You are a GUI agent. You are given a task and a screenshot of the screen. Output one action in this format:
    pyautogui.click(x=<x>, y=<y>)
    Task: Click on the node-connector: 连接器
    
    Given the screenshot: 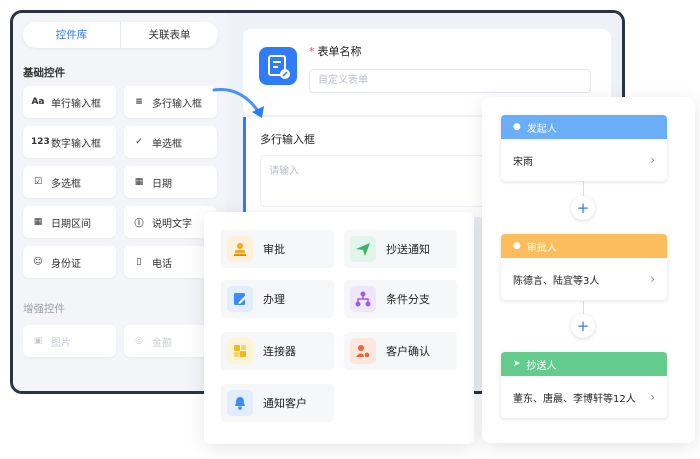 What is the action you would take?
    pyautogui.click(x=277, y=351)
    